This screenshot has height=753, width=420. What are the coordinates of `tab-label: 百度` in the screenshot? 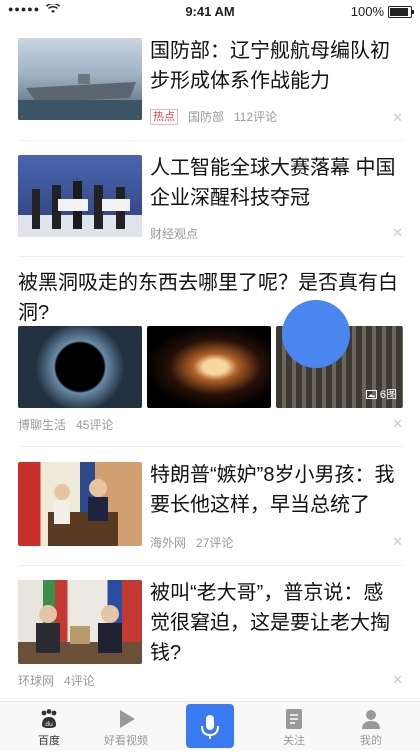 It's located at (49, 741).